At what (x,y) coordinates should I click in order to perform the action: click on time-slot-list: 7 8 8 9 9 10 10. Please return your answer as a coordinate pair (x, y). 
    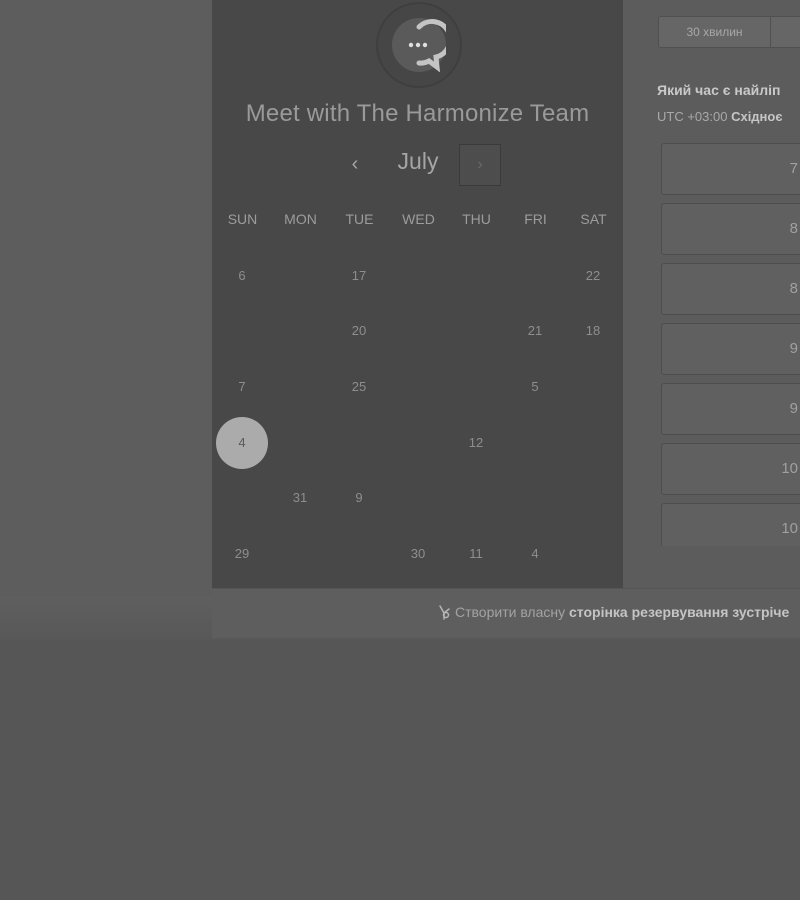
    Looking at the image, I should click on (730, 344).